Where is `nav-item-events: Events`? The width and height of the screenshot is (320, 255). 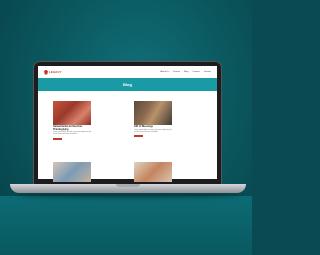 nav-item-events: Events is located at coordinates (176, 72).